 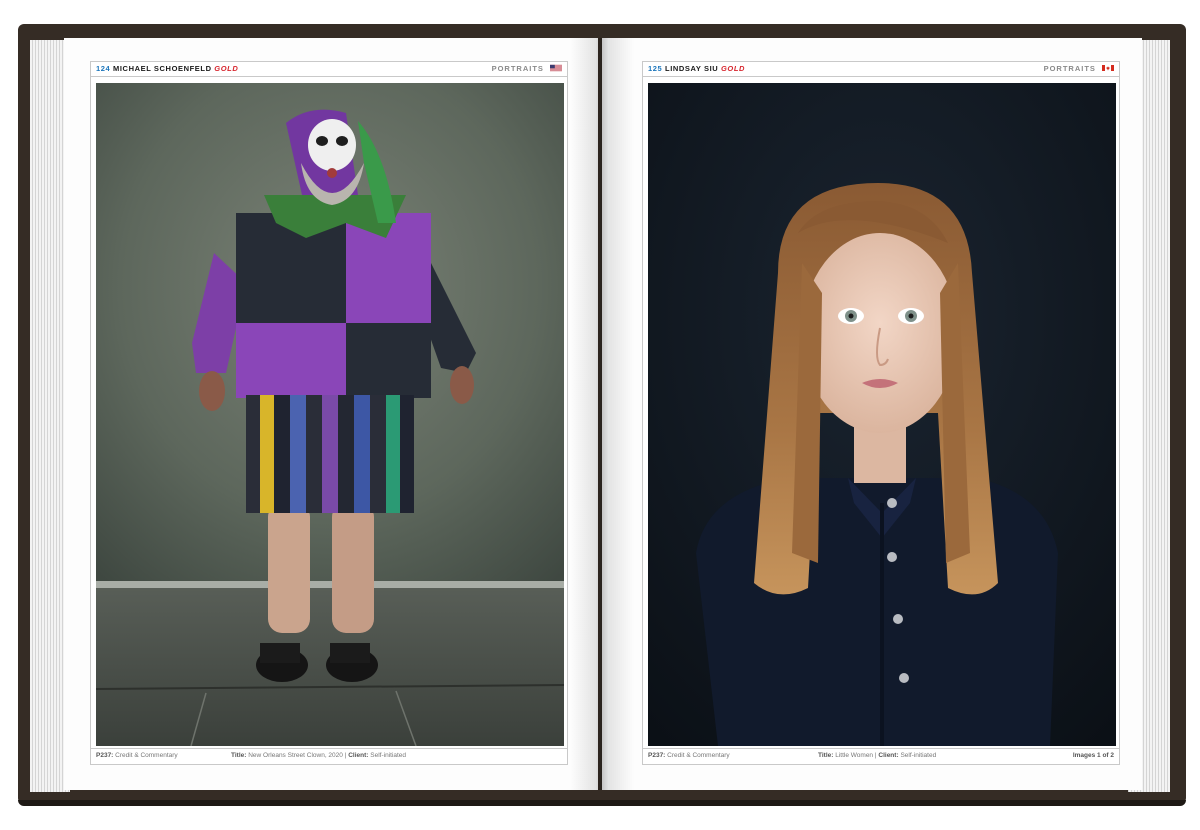 What do you see at coordinates (602, 803) in the screenshot?
I see `book-cover-edge` at bounding box center [602, 803].